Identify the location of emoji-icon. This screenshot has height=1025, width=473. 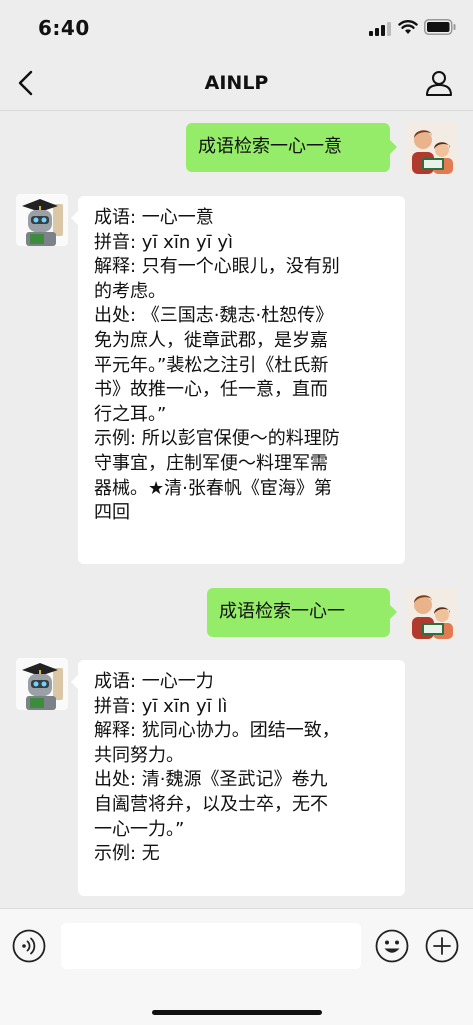
(392, 946).